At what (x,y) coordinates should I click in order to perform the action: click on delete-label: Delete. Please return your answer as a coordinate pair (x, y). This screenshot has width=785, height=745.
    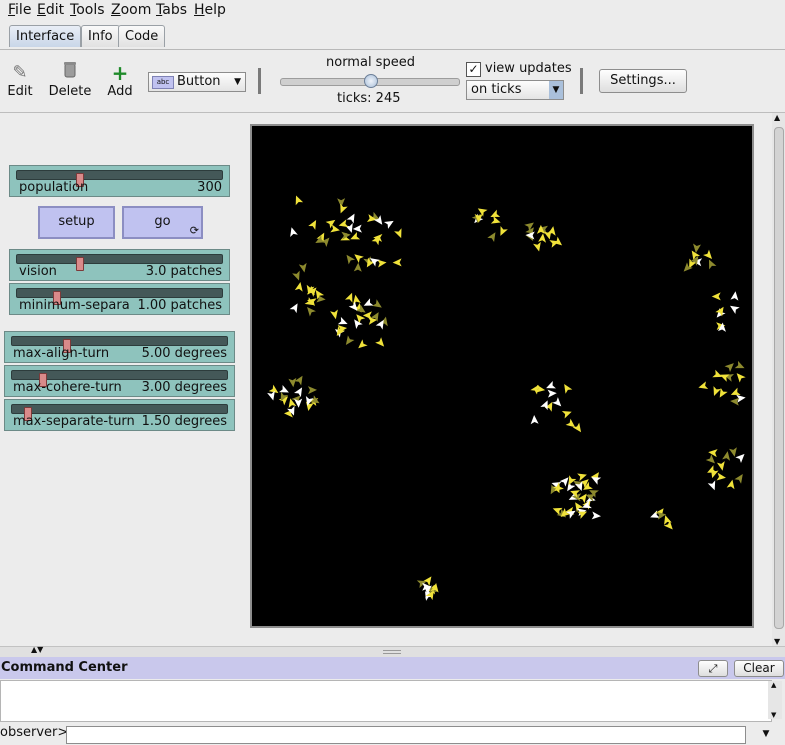
    Looking at the image, I should click on (70, 91).